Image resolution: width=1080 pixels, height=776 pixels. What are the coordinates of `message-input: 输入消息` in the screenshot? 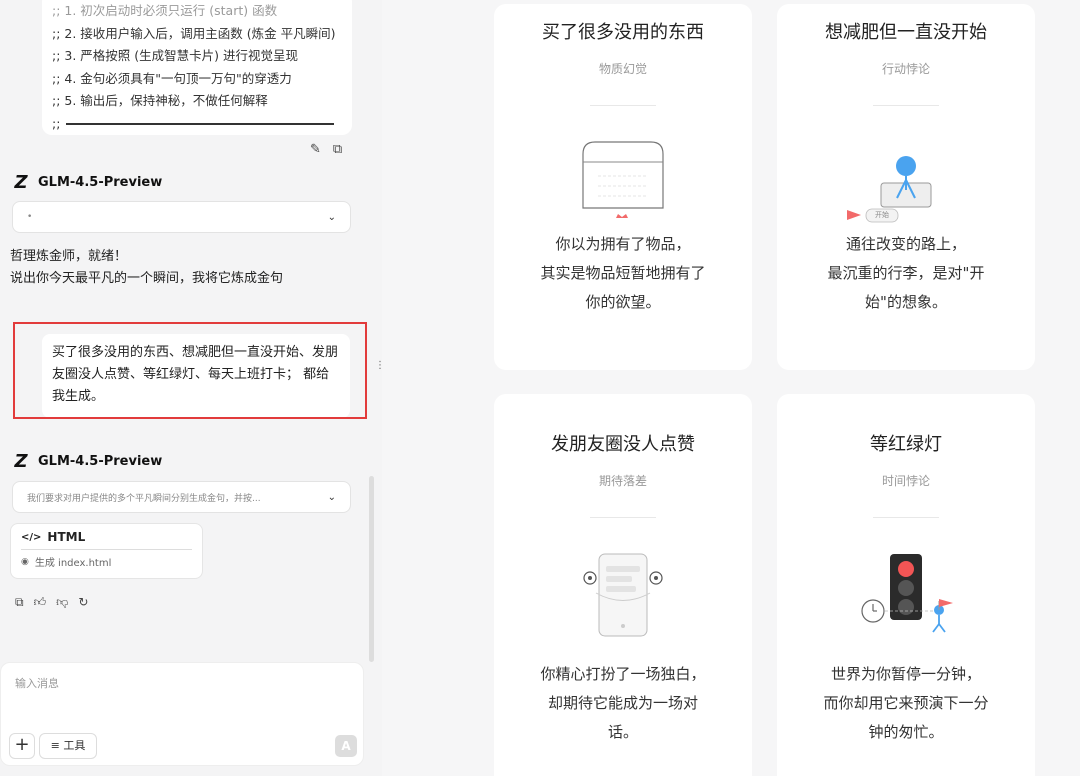 It's located at (37, 683).